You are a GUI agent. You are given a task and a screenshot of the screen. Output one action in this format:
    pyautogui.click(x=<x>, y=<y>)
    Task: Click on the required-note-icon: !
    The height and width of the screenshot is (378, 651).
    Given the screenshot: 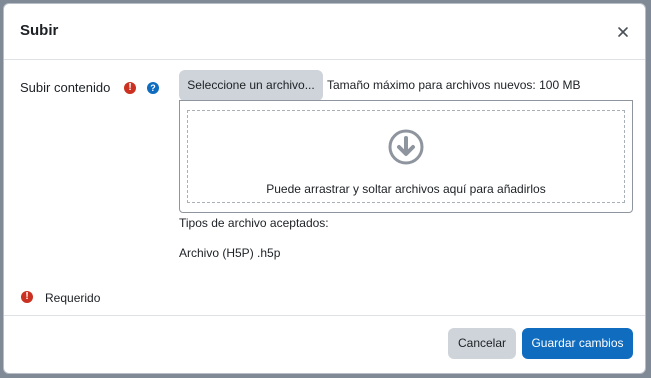 What is the action you would take?
    pyautogui.click(x=27, y=297)
    